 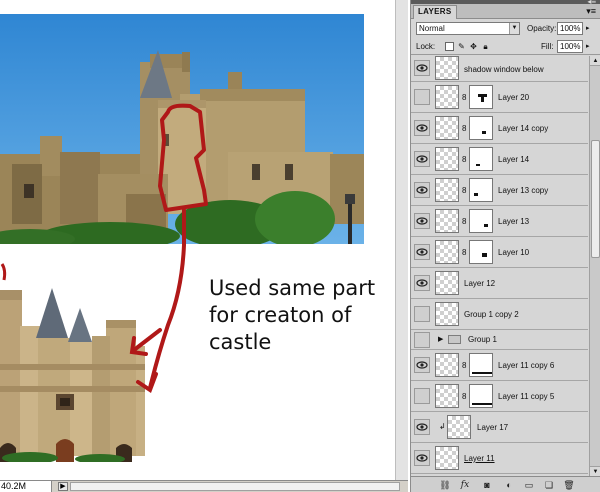 I want to click on layer-row: 8 Layer 20, so click(x=499, y=97).